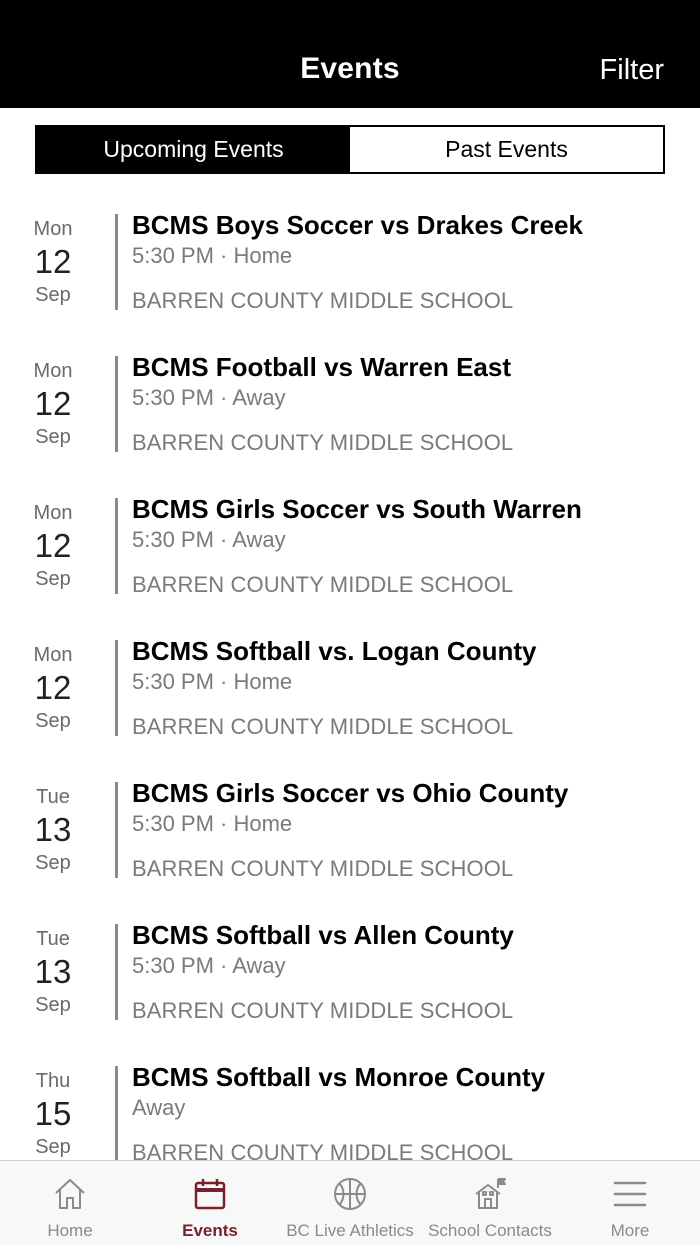  I want to click on event-title: BCMS Girls Soccer vs Ohio County, so click(350, 793).